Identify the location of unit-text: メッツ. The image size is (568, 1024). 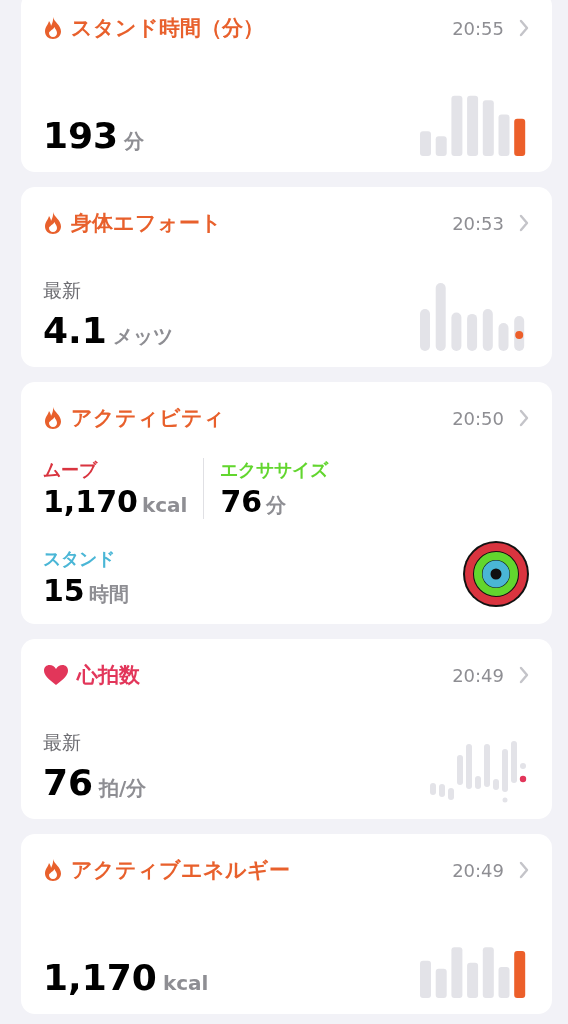
(142, 336).